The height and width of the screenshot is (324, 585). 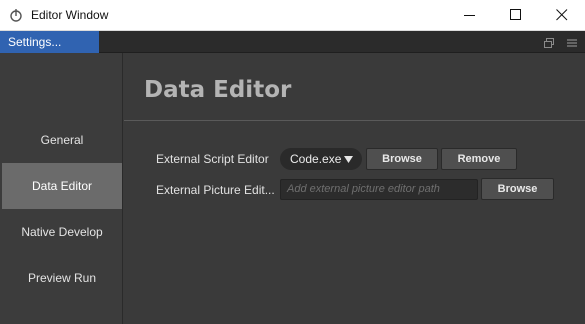 I want to click on close-icon, so click(x=562, y=15).